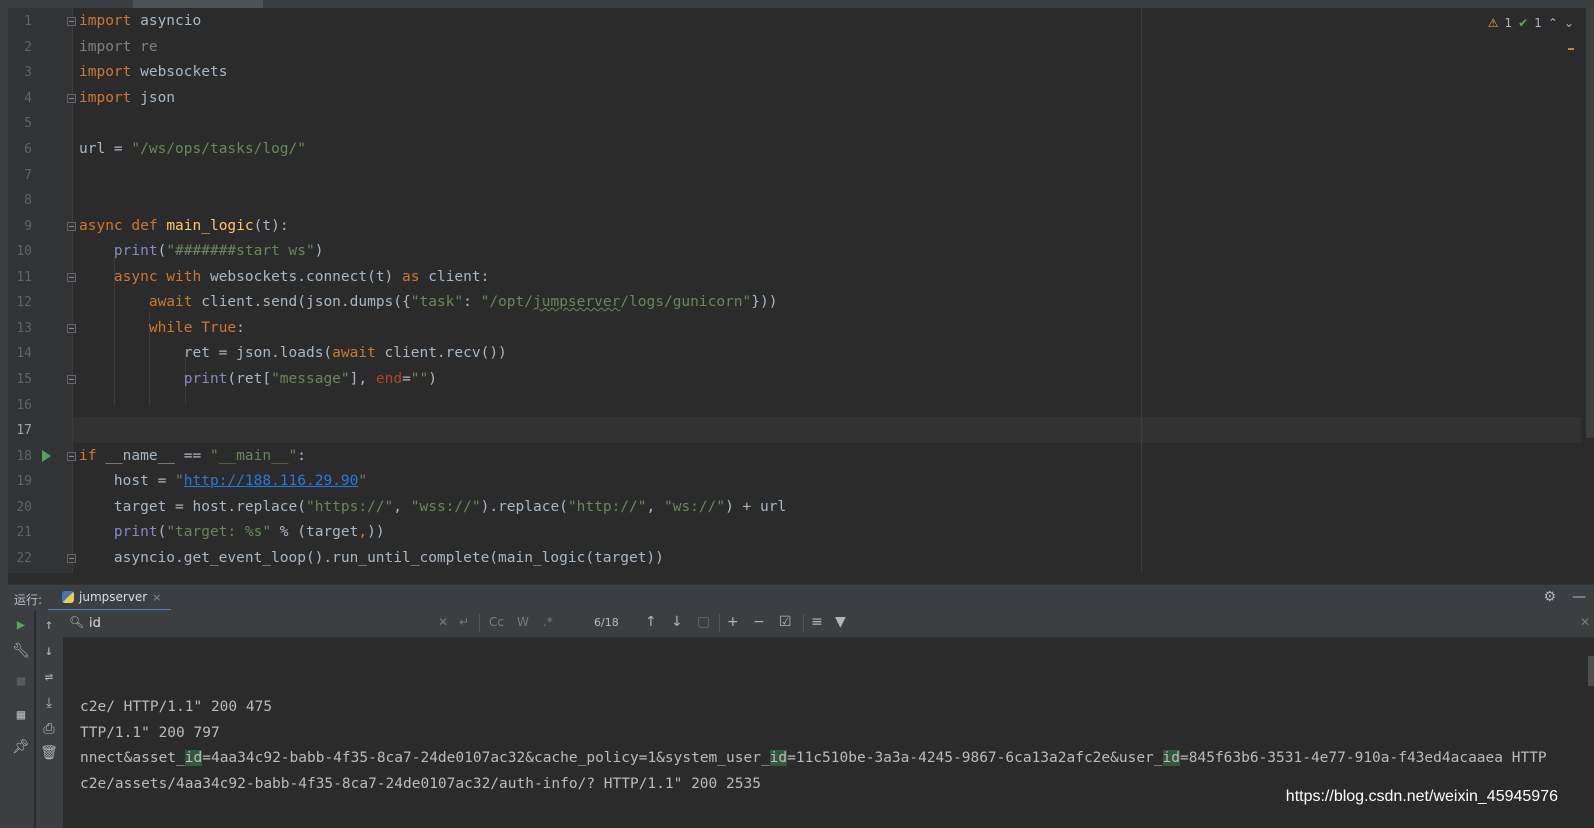  I want to click on next-match-icon: ↓, so click(677, 622).